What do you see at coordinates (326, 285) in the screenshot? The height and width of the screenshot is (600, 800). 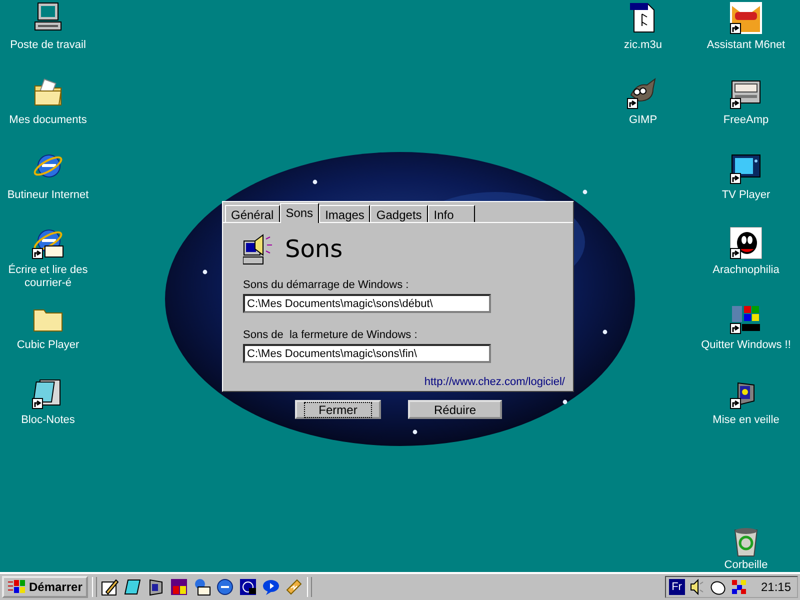 I see `field-label: Sons du démarrage de Windows :` at bounding box center [326, 285].